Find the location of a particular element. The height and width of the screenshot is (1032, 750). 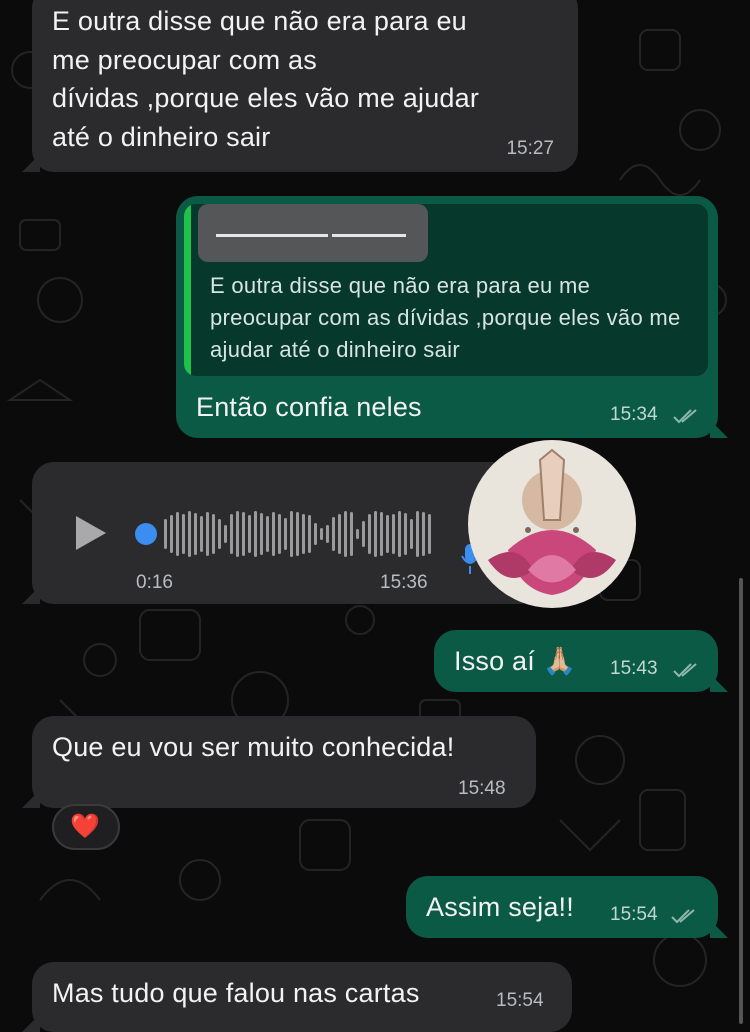

message-incoming: Que eu vou ser muito conhecida! 15:48 is located at coordinates (279, 762).